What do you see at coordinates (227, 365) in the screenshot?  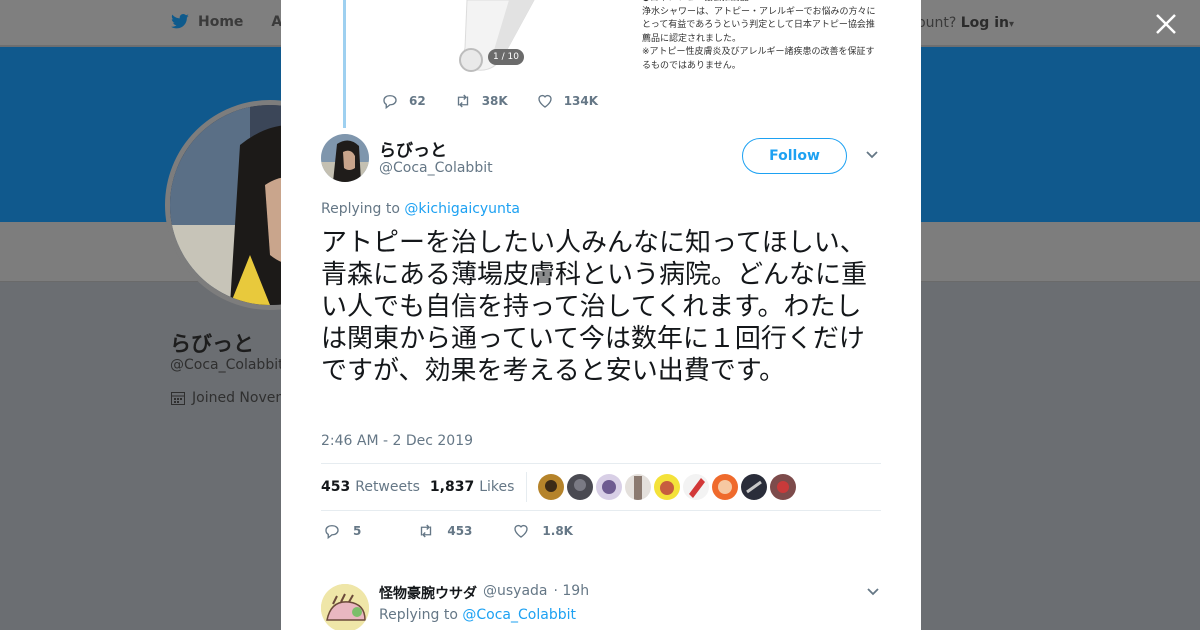 I see `profile-handle: @Coca_Colabbit` at bounding box center [227, 365].